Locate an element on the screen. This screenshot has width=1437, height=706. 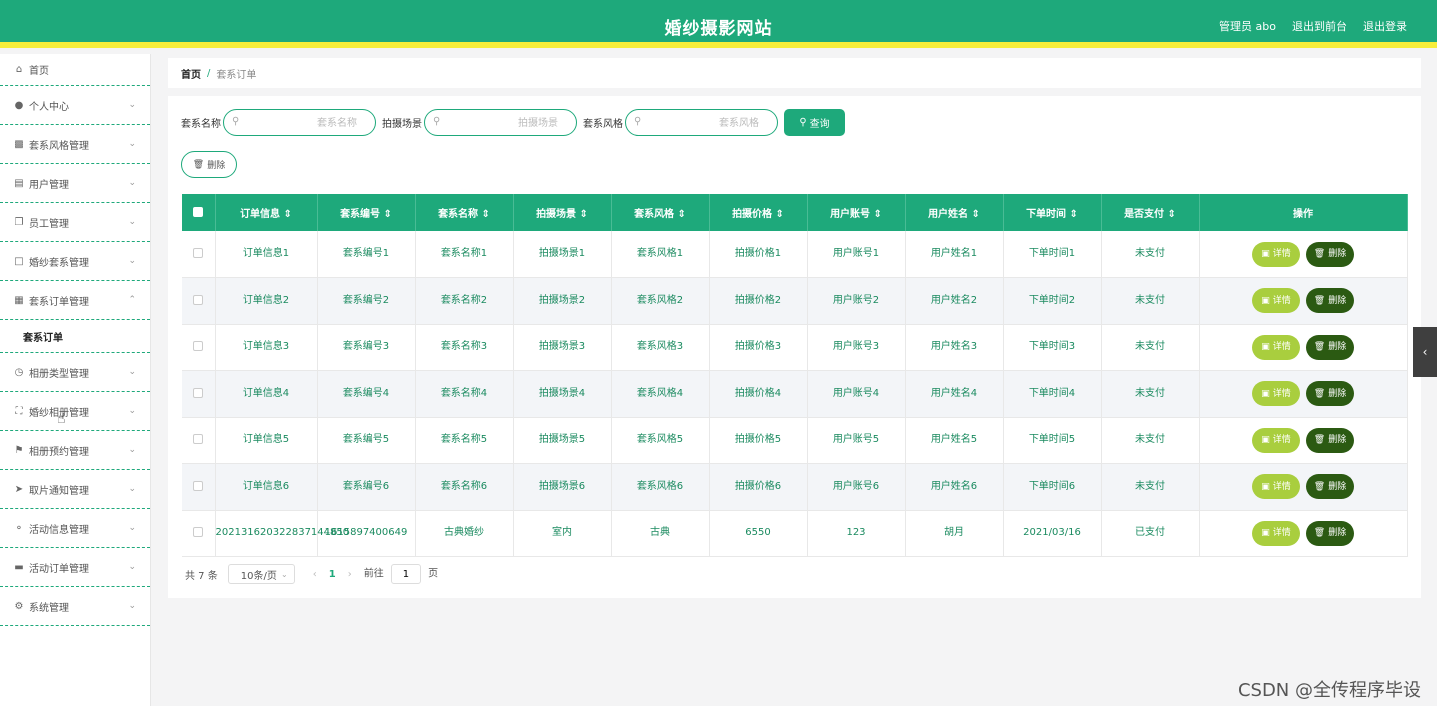
page-size-select: 10条/页 ⌄ is located at coordinates (261, 574).